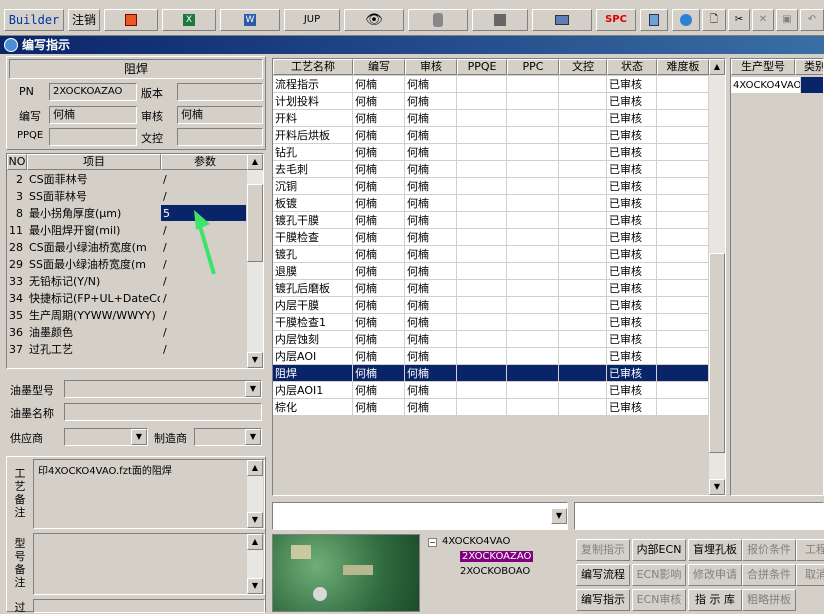 The height and width of the screenshot is (614, 824). What do you see at coordinates (491, 390) in the screenshot?
I see `process-row: 内层AOI1 何楠 何楠 已审核` at bounding box center [491, 390].